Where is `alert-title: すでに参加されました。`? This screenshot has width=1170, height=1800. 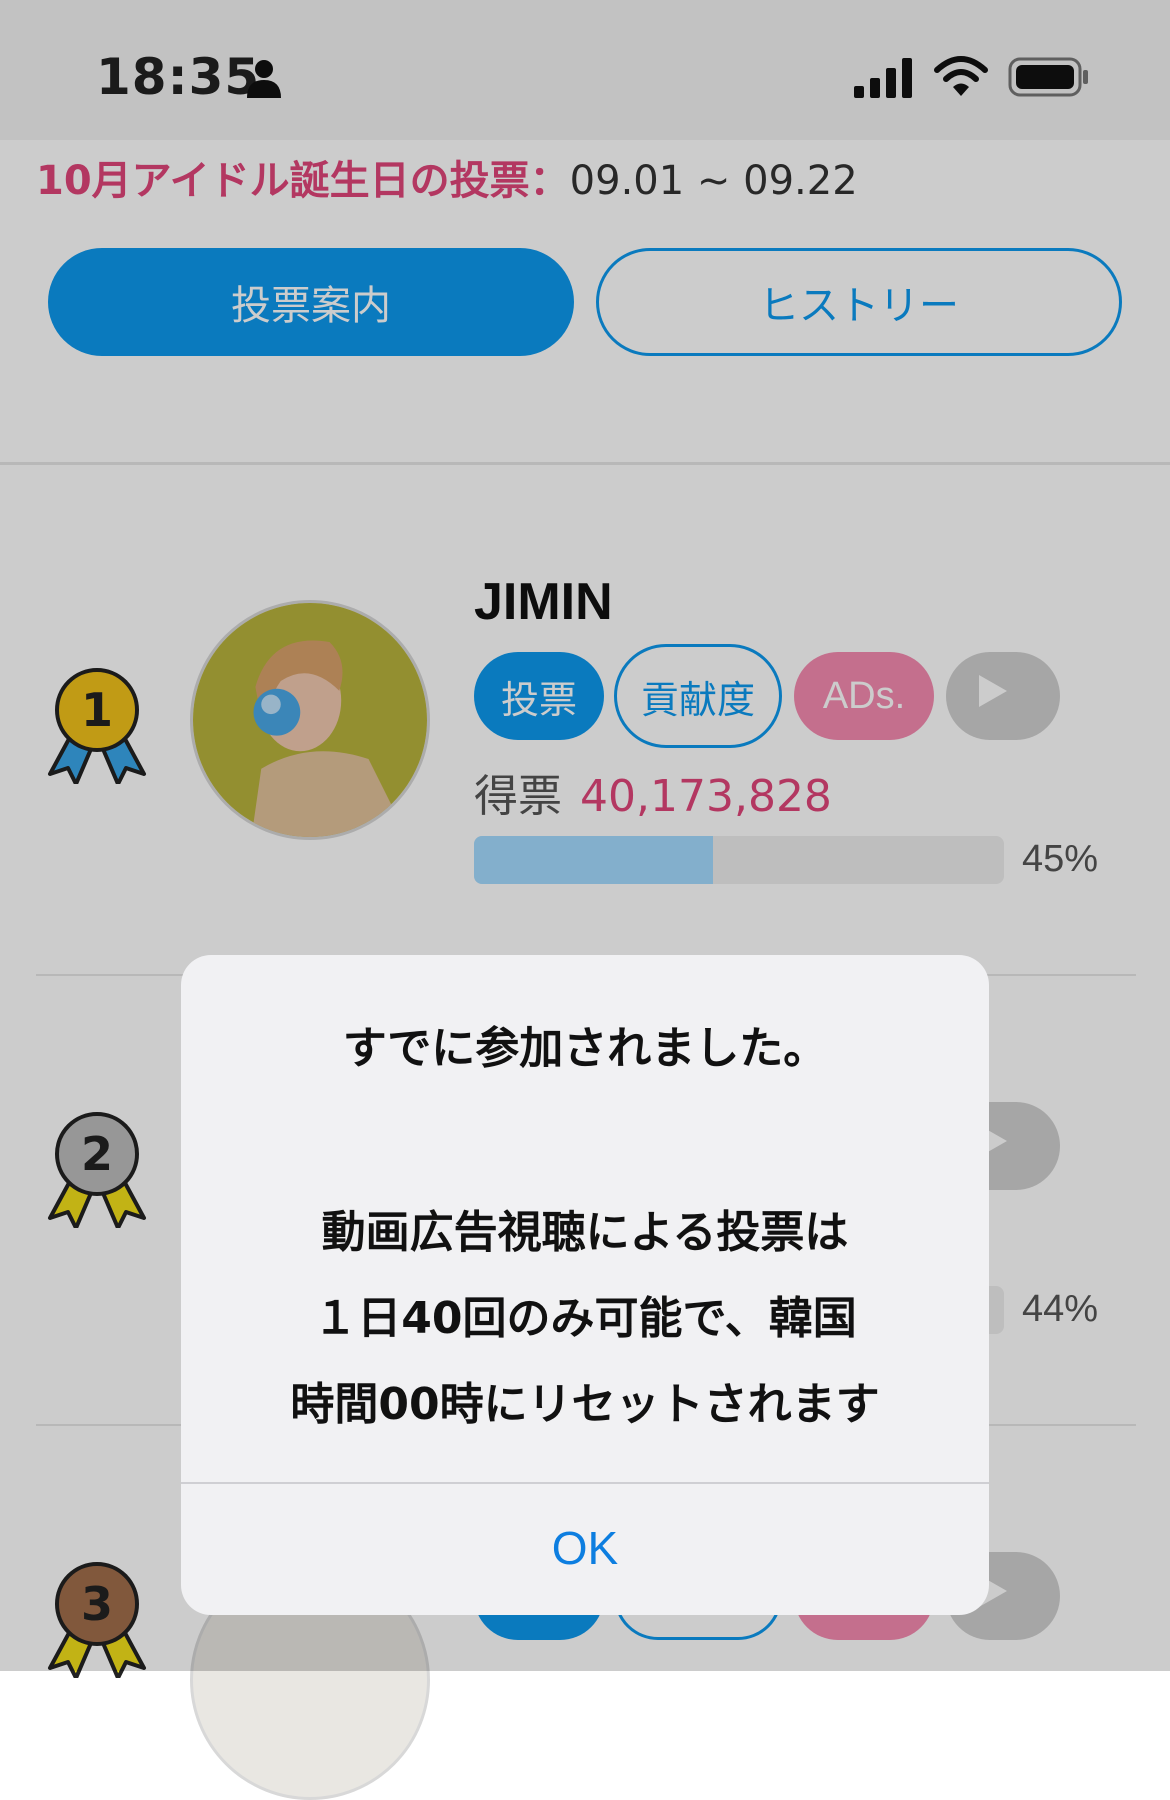 alert-title: すでに参加されました。 is located at coordinates (585, 1048).